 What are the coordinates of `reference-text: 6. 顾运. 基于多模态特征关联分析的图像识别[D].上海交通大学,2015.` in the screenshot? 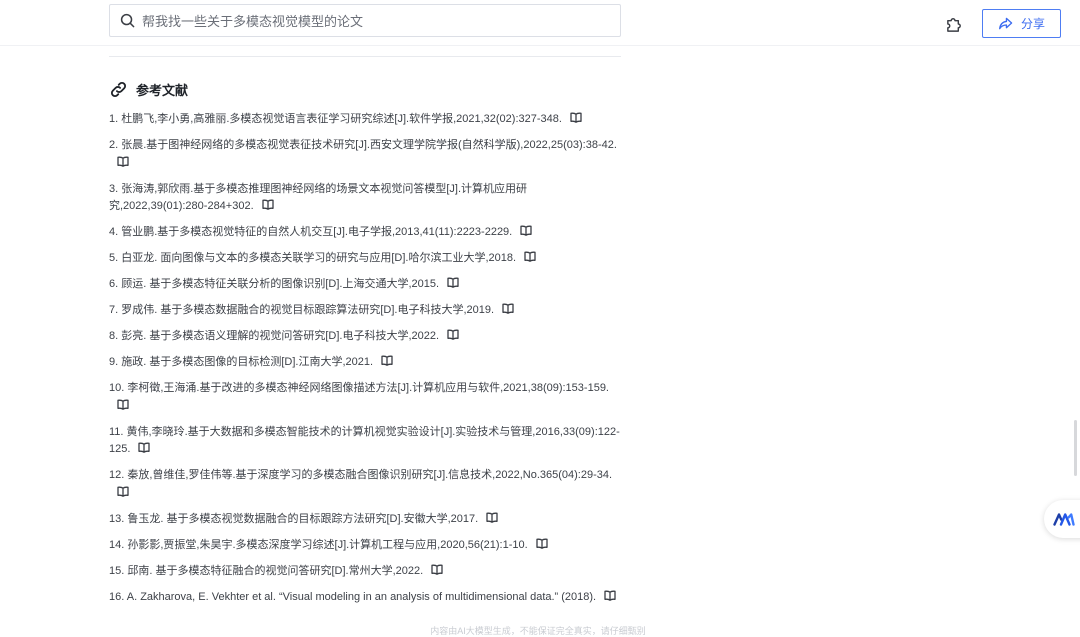 It's located at (274, 284).